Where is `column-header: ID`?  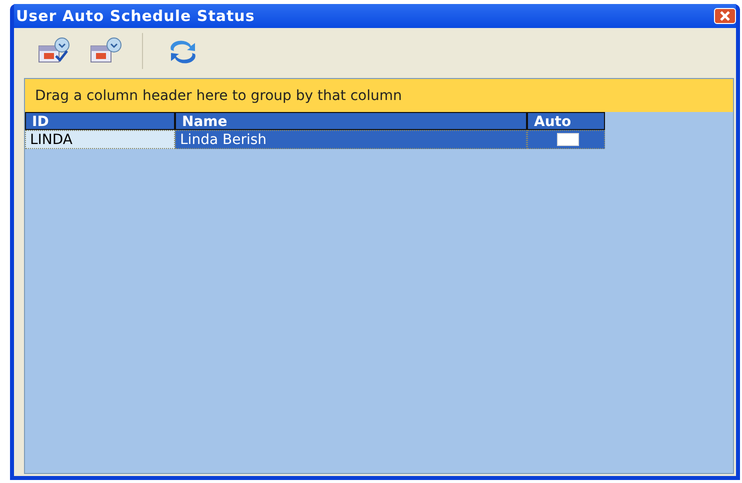
column-header: ID is located at coordinates (100, 121).